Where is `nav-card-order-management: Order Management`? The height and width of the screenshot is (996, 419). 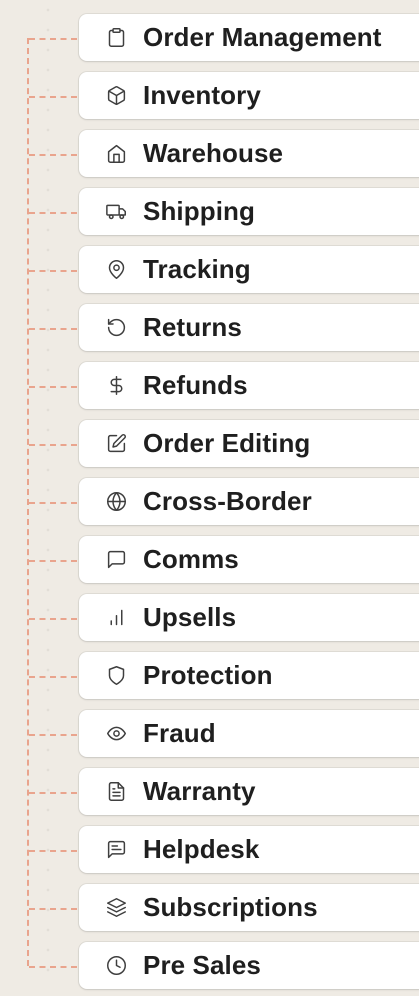 nav-card-order-management: Order Management is located at coordinates (249, 37).